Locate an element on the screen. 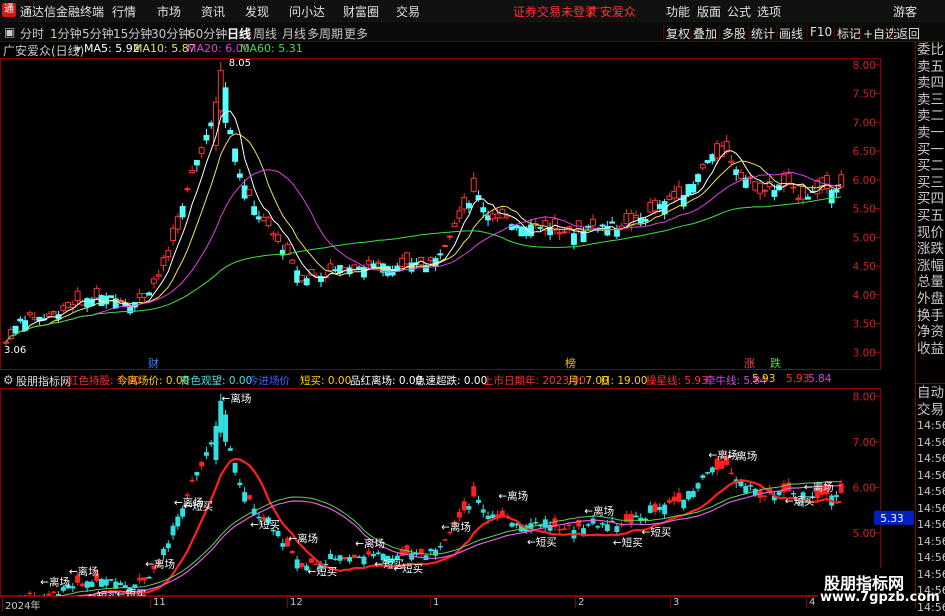 The width and height of the screenshot is (945, 616). period-tab: 周线 is located at coordinates (265, 33).